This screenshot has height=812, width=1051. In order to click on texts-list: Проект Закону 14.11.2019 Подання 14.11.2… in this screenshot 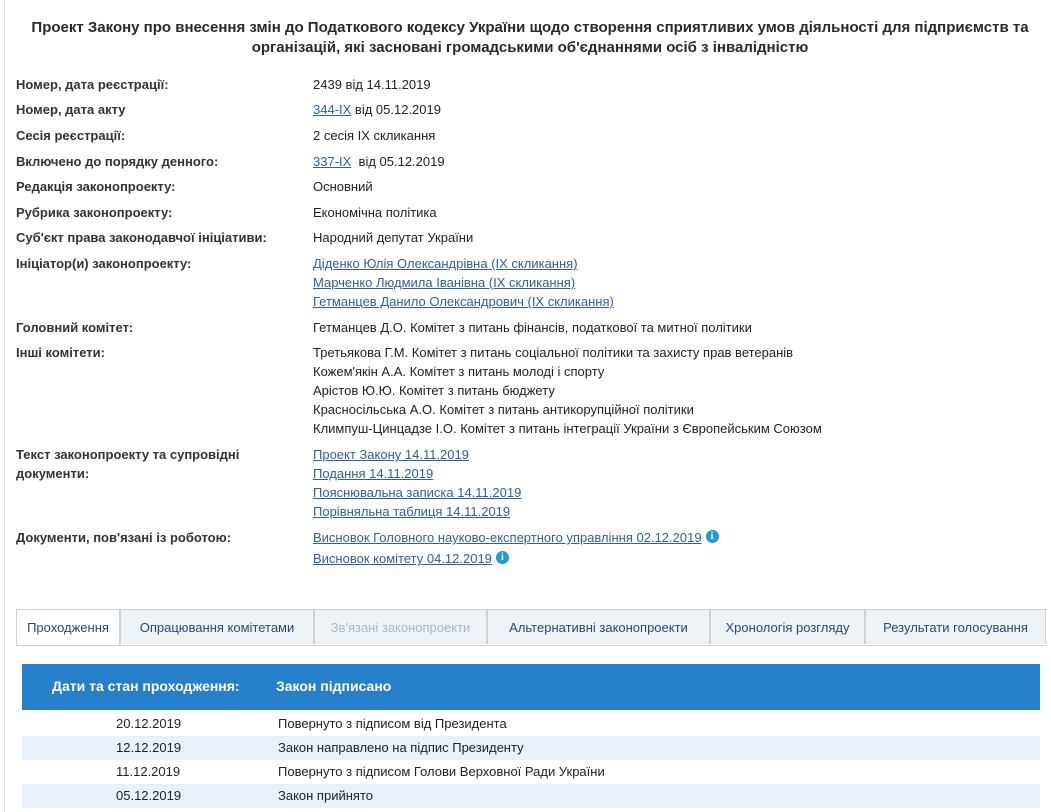, I will do `click(417, 483)`.